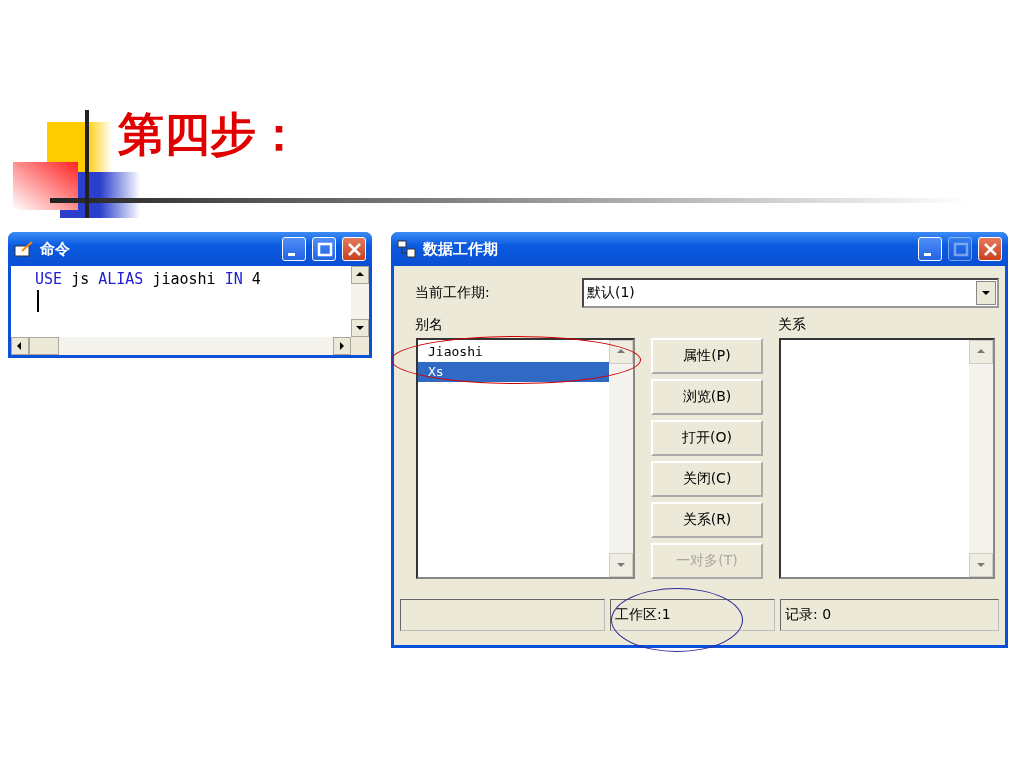 The height and width of the screenshot is (768, 1024). Describe the element at coordinates (461, 249) in the screenshot. I see `window-title: 数据工作期` at that location.